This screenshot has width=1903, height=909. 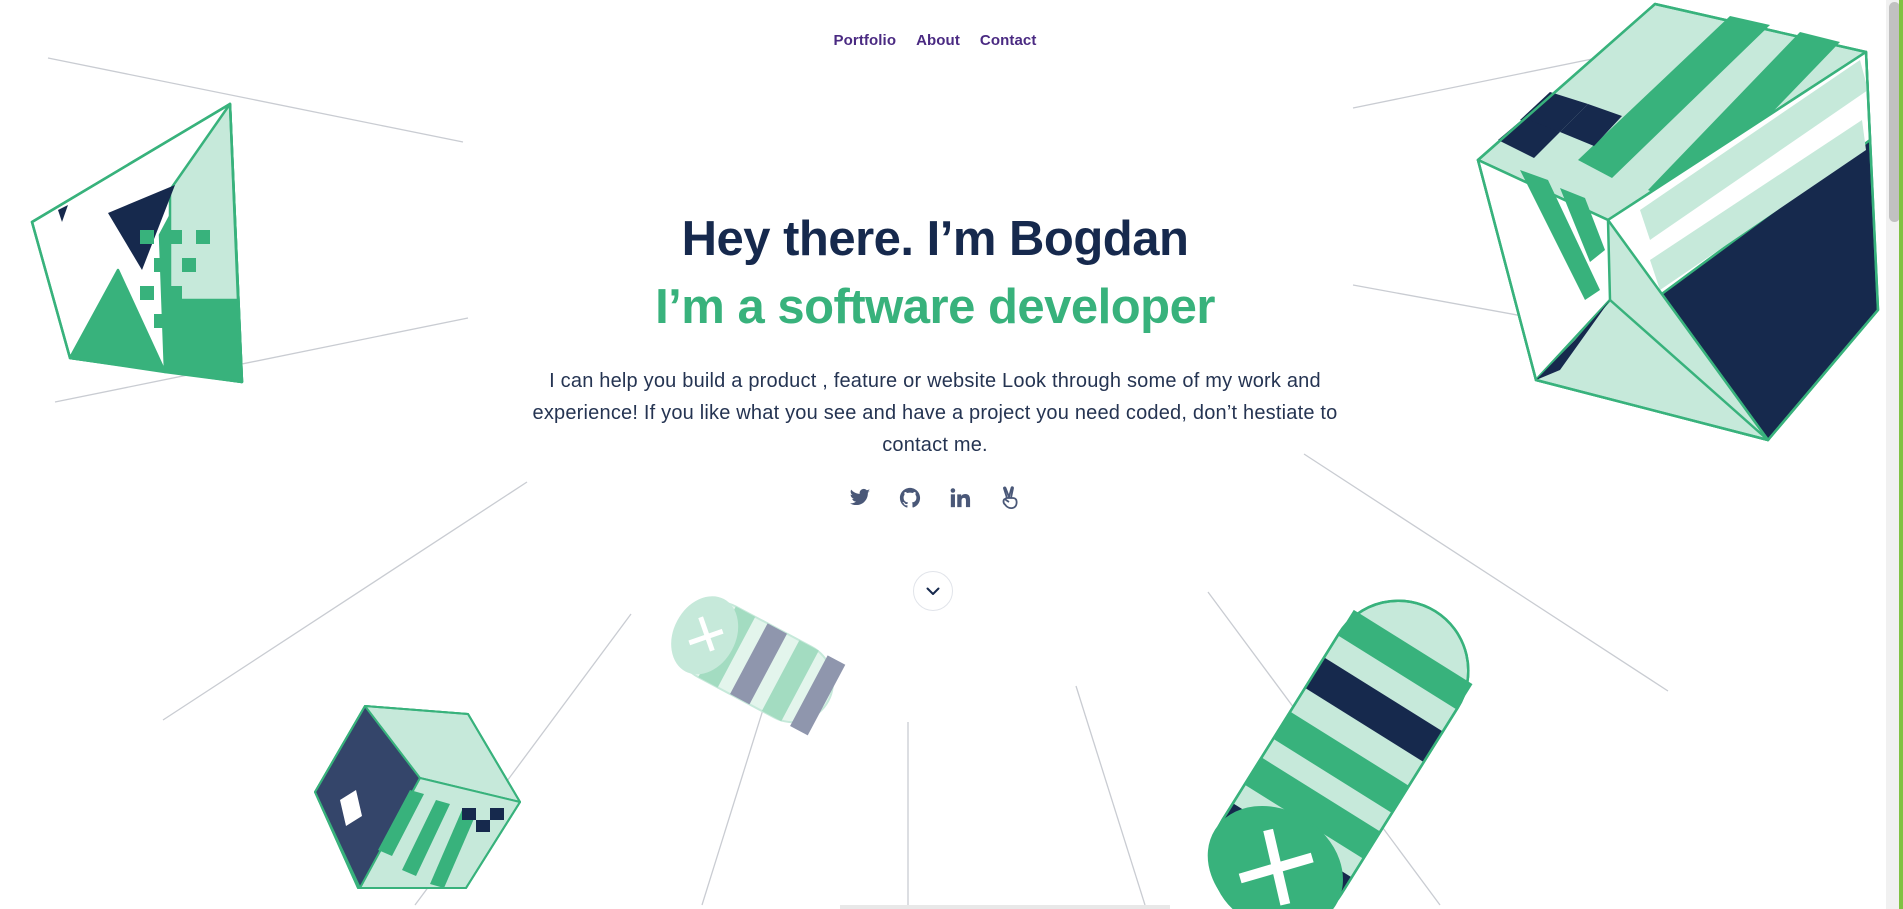 What do you see at coordinates (865, 40) in the screenshot?
I see `nav-portfolio-link: Portfolio` at bounding box center [865, 40].